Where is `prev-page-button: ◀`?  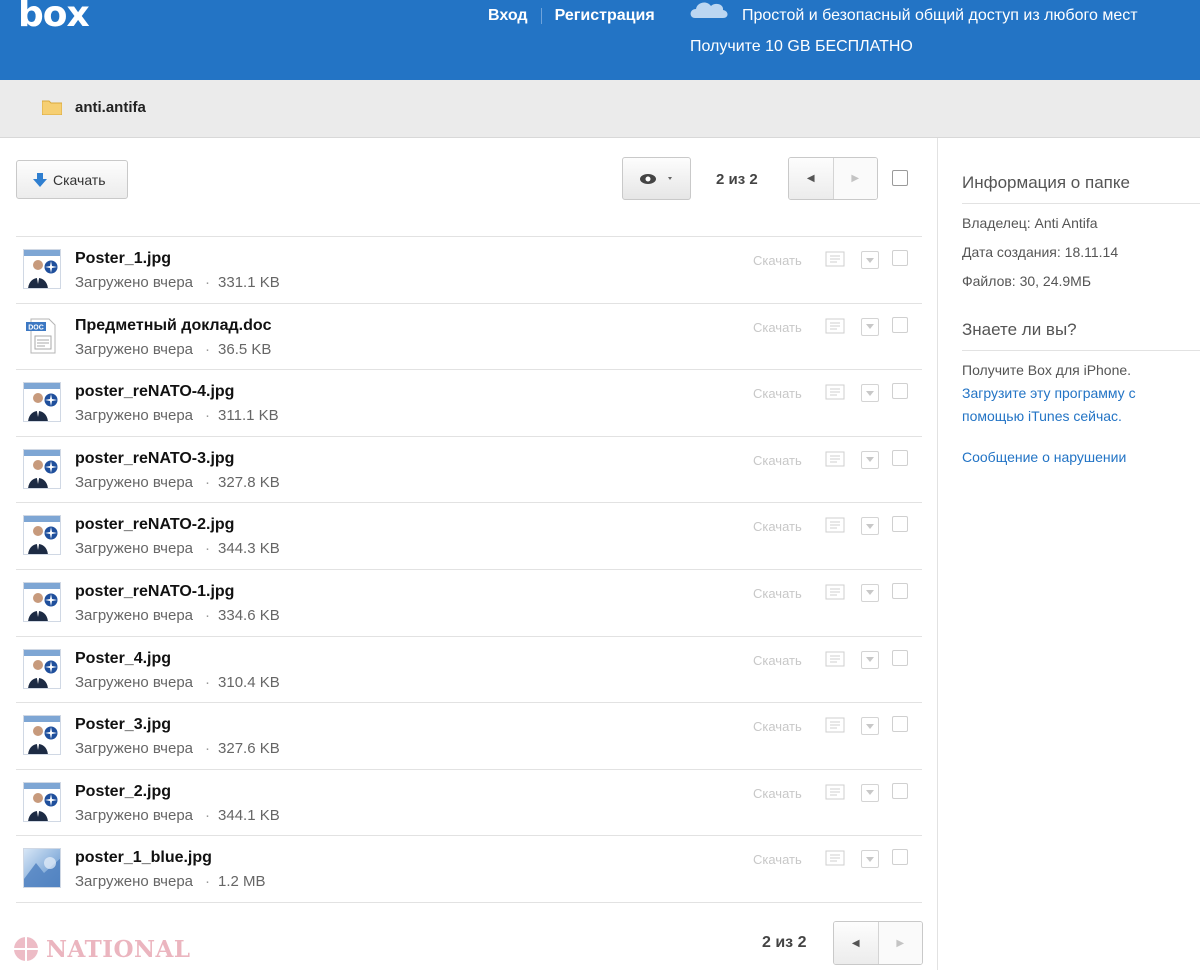 prev-page-button: ◀ is located at coordinates (811, 178).